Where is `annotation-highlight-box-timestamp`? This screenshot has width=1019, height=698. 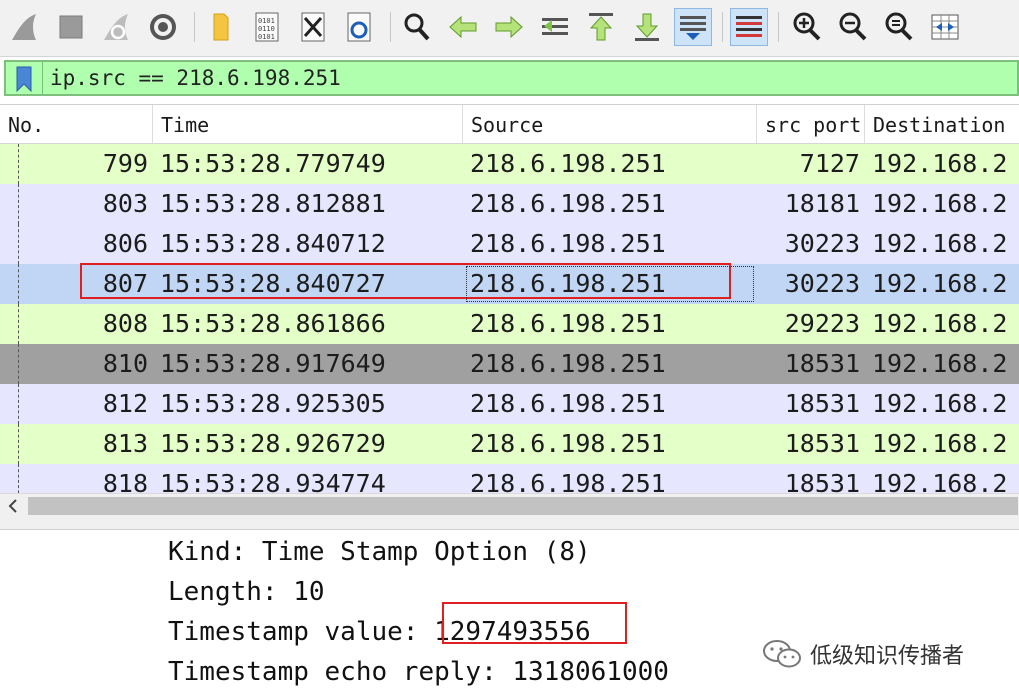 annotation-highlight-box-timestamp is located at coordinates (534, 623).